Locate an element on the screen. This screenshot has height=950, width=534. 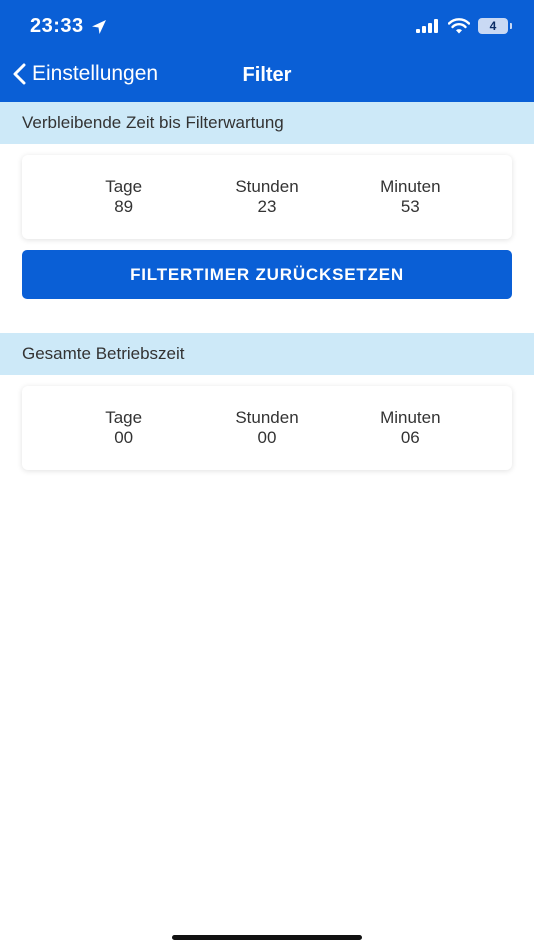
operating-time-section-header: Gesamte Betriebszeit is located at coordinates (267, 354).